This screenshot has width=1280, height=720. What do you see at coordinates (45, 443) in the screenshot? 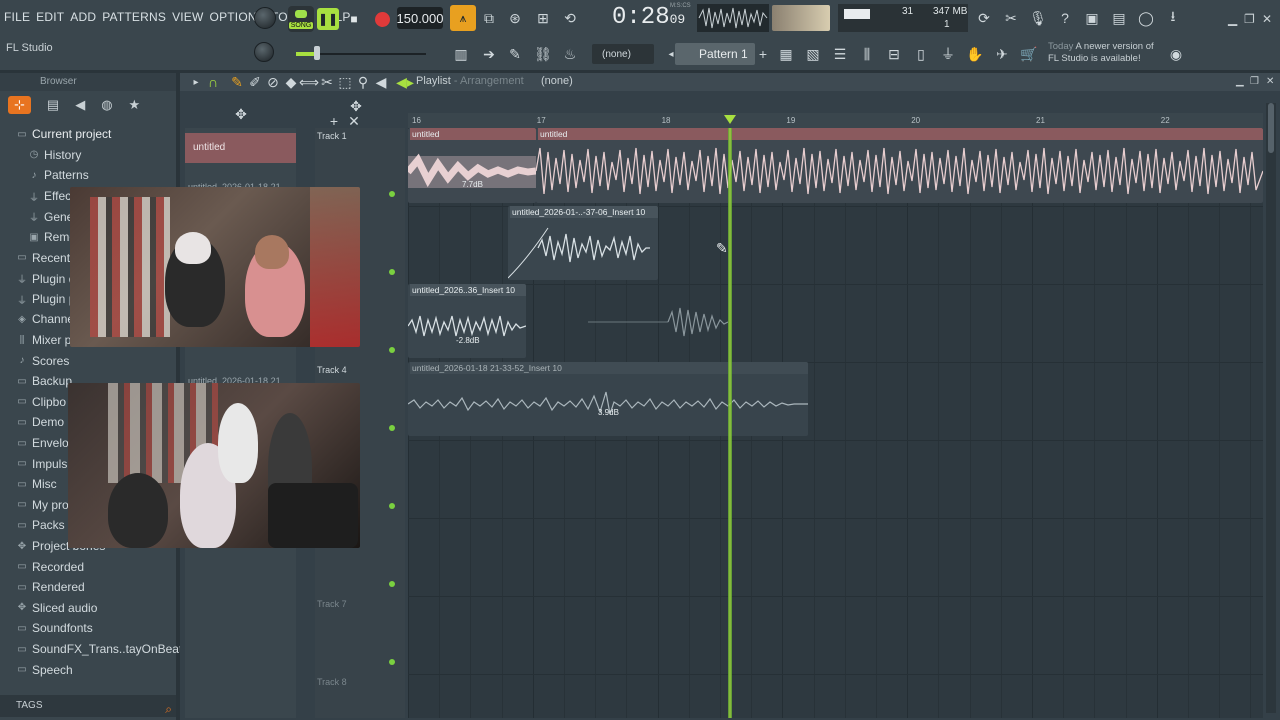
I see `browser-item: ▭ Envelop` at bounding box center [45, 443].